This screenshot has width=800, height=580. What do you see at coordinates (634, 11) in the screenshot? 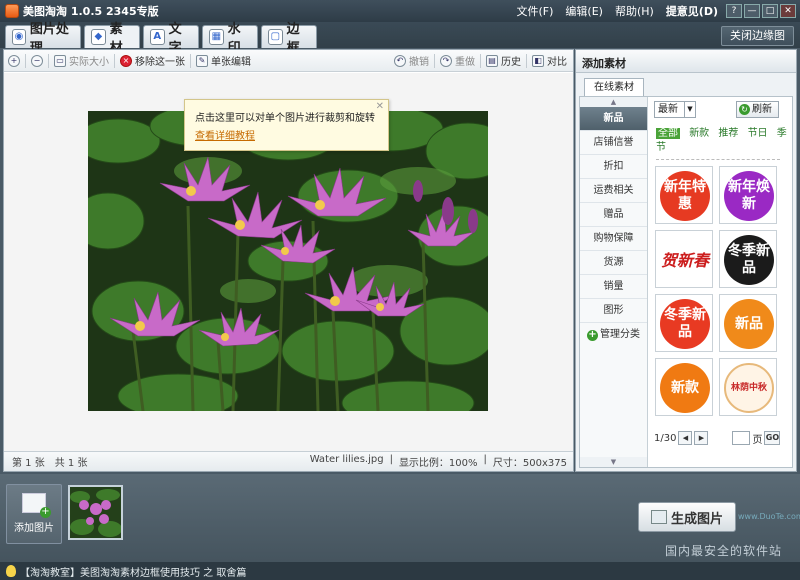
I see `menu-help: 帮助(H)` at bounding box center [634, 11].